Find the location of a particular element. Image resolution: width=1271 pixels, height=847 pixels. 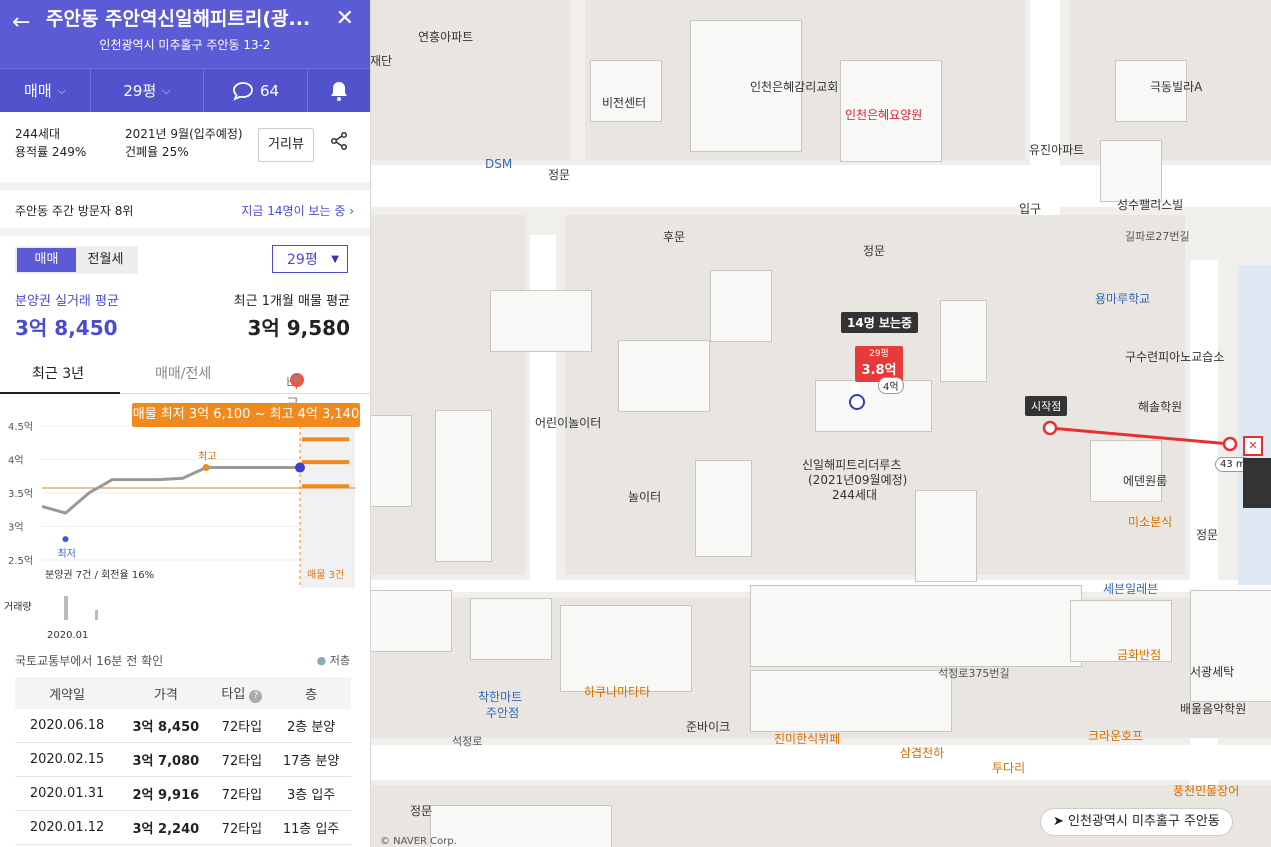

tab-trade-jeonse: 매매/전세 is located at coordinates (183, 373).